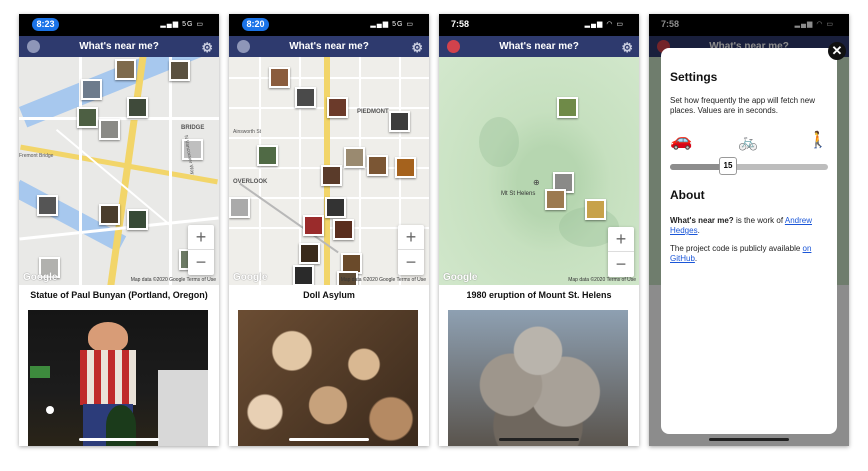 This screenshot has height=471, width=868. I want to click on place-caption: 1980 eruption of Mount St. Helens, so click(539, 295).